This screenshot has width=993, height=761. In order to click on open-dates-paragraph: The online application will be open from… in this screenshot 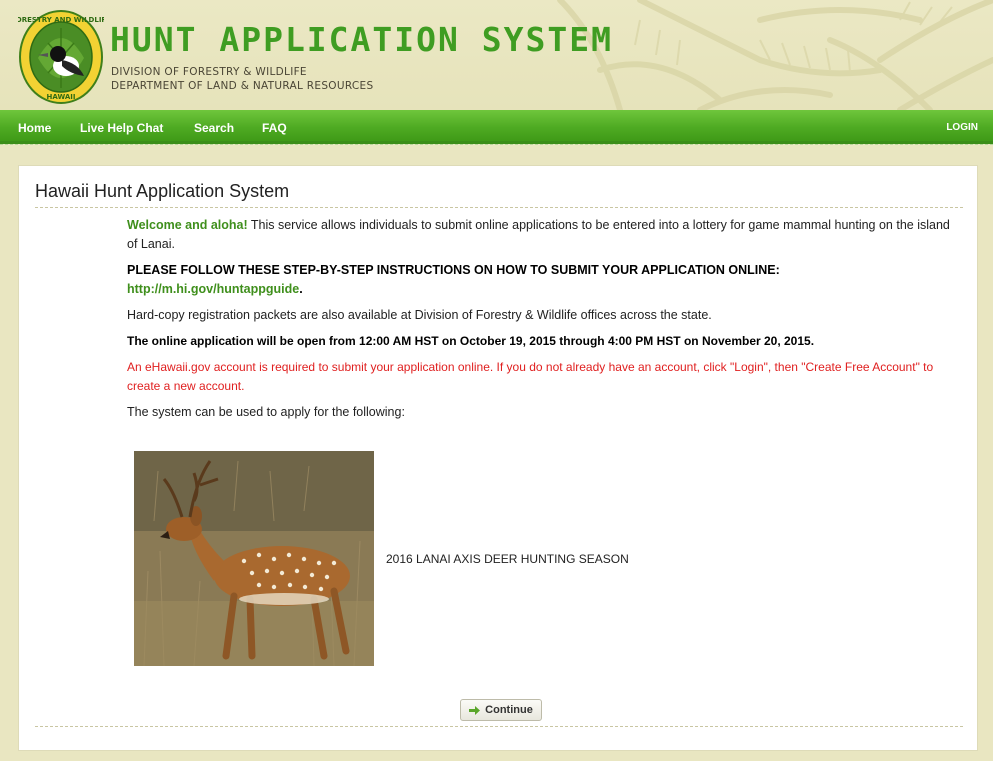, I will do `click(471, 341)`.